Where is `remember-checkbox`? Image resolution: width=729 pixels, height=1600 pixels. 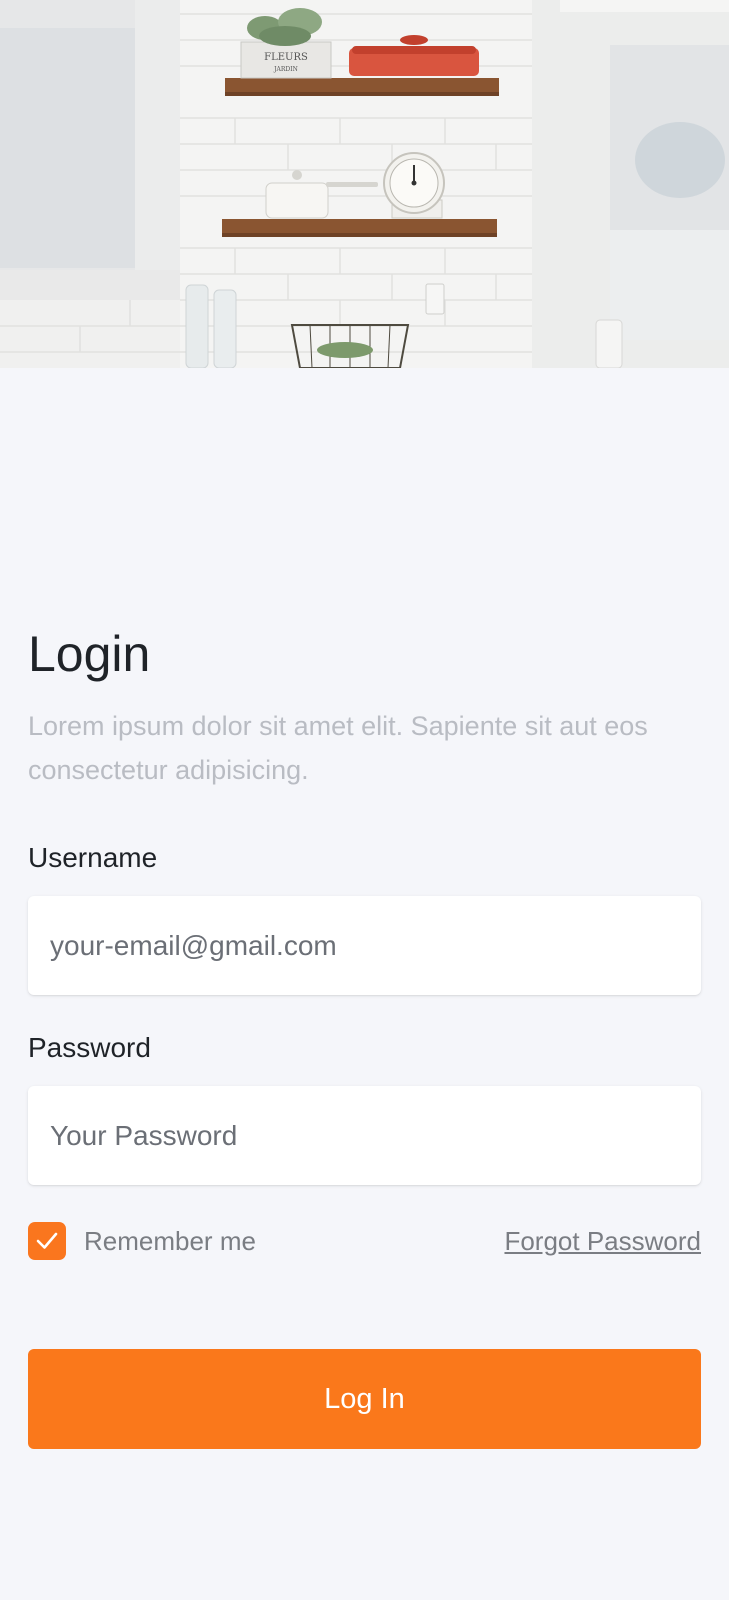 remember-checkbox is located at coordinates (47, 1241).